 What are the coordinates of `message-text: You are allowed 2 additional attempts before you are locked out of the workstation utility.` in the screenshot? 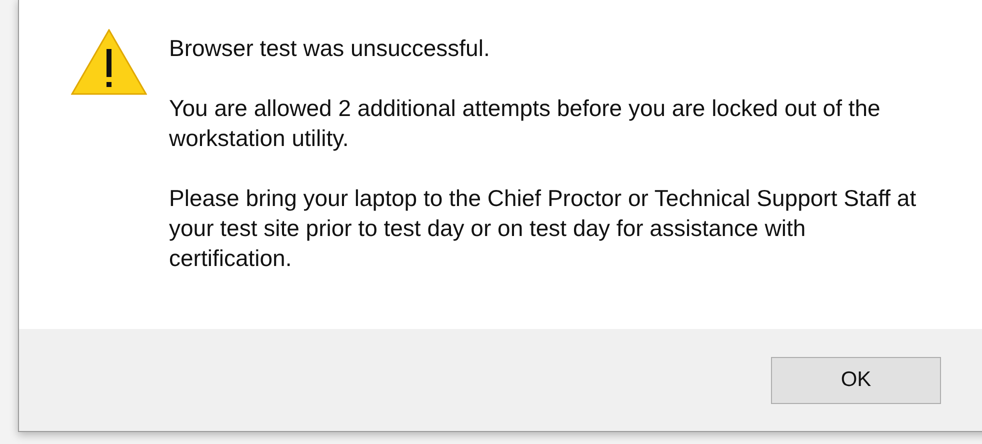 It's located at (525, 123).